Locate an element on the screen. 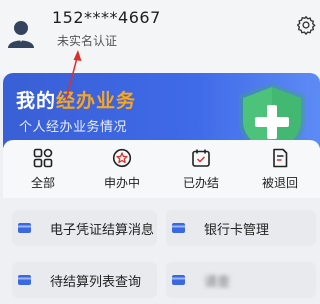 This screenshot has height=304, width=320. service-item-bank-card-management: 银行卡管理 is located at coordinates (241, 228).